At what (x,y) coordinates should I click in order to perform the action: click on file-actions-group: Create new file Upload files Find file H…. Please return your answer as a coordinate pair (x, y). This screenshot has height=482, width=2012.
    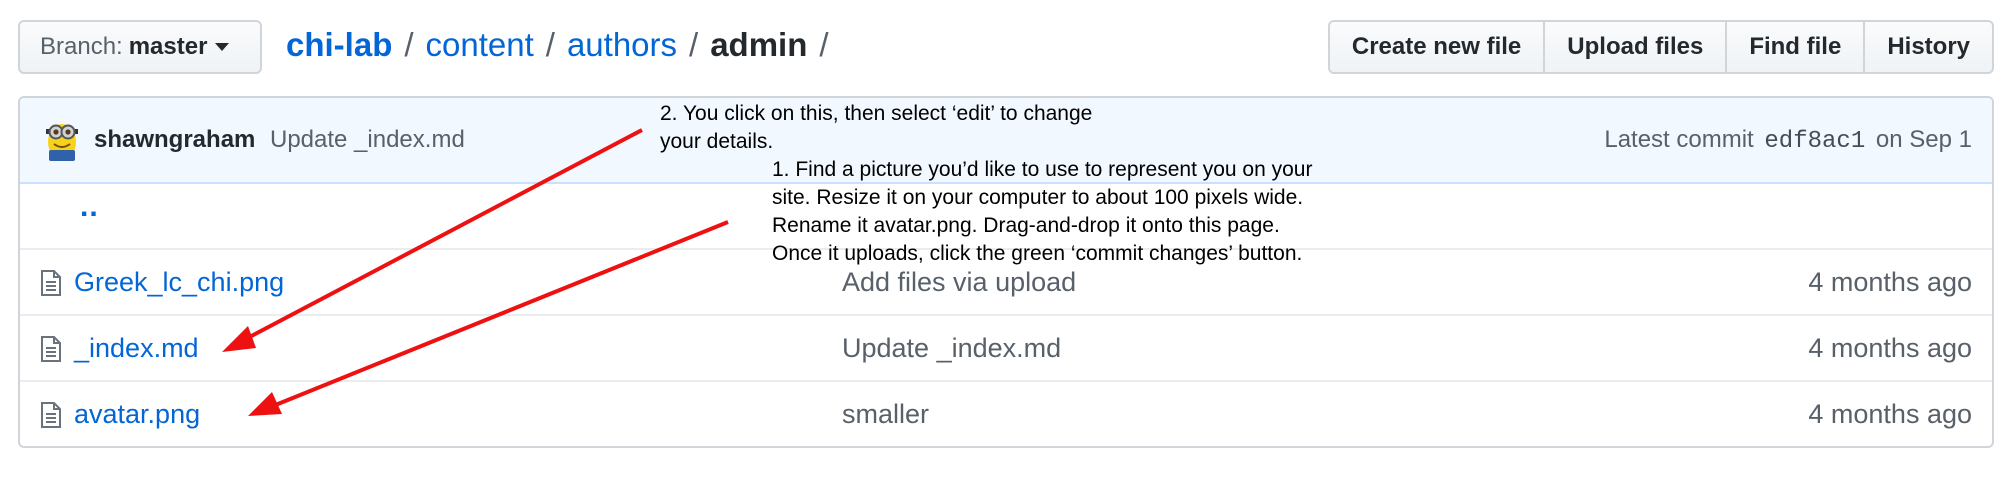
    Looking at the image, I should click on (1660, 47).